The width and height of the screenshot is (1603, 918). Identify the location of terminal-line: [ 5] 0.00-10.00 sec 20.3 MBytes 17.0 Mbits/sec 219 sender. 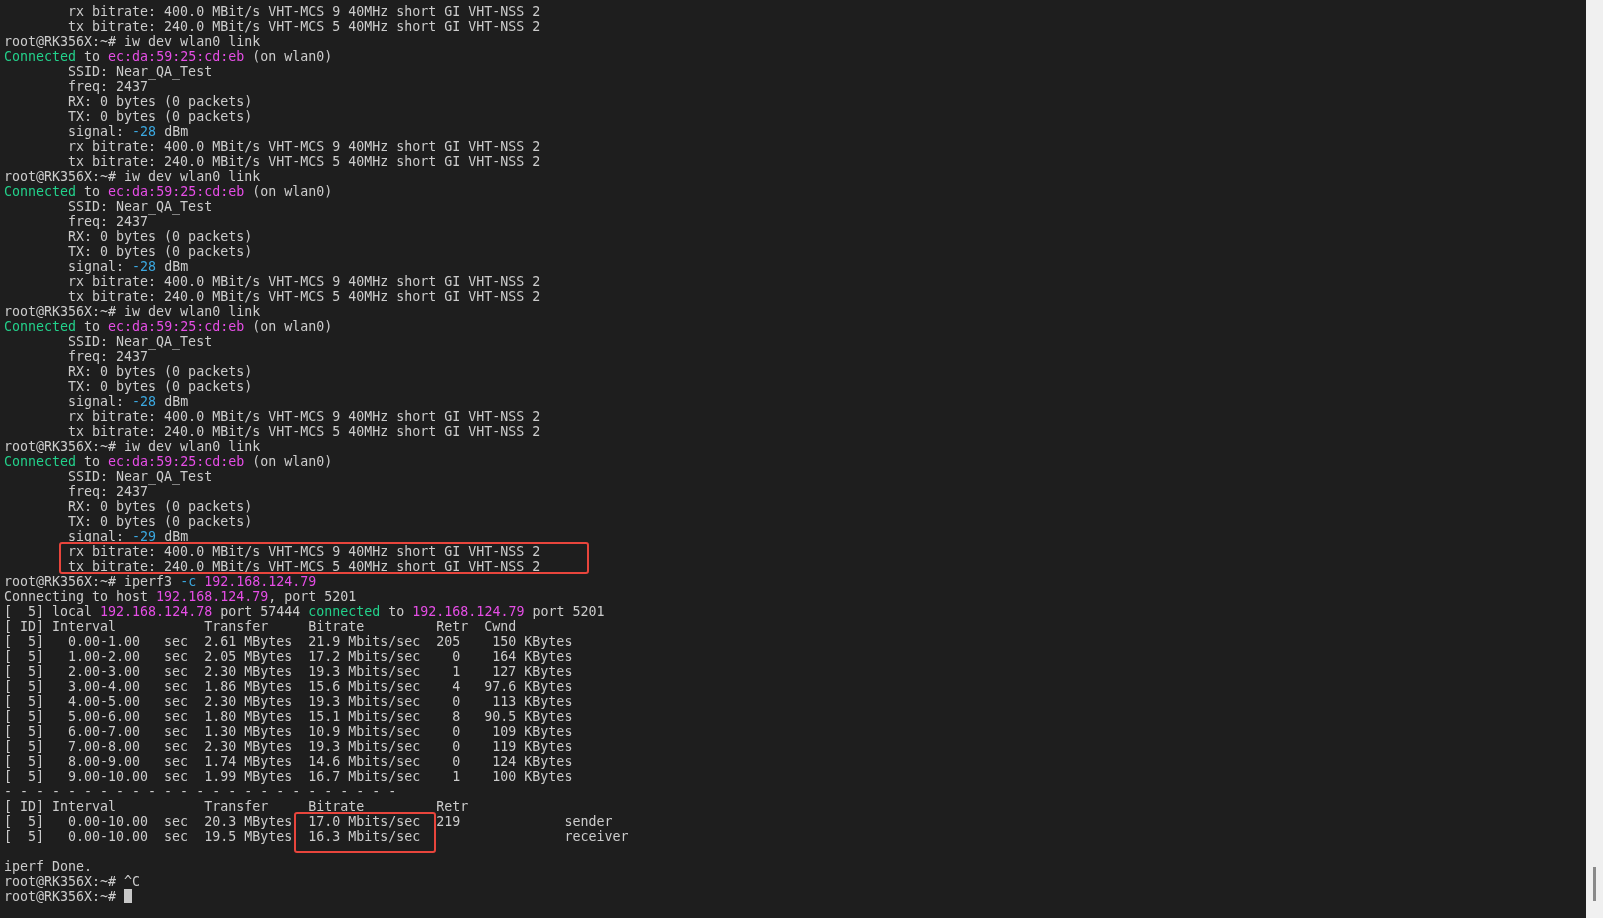
(308, 821).